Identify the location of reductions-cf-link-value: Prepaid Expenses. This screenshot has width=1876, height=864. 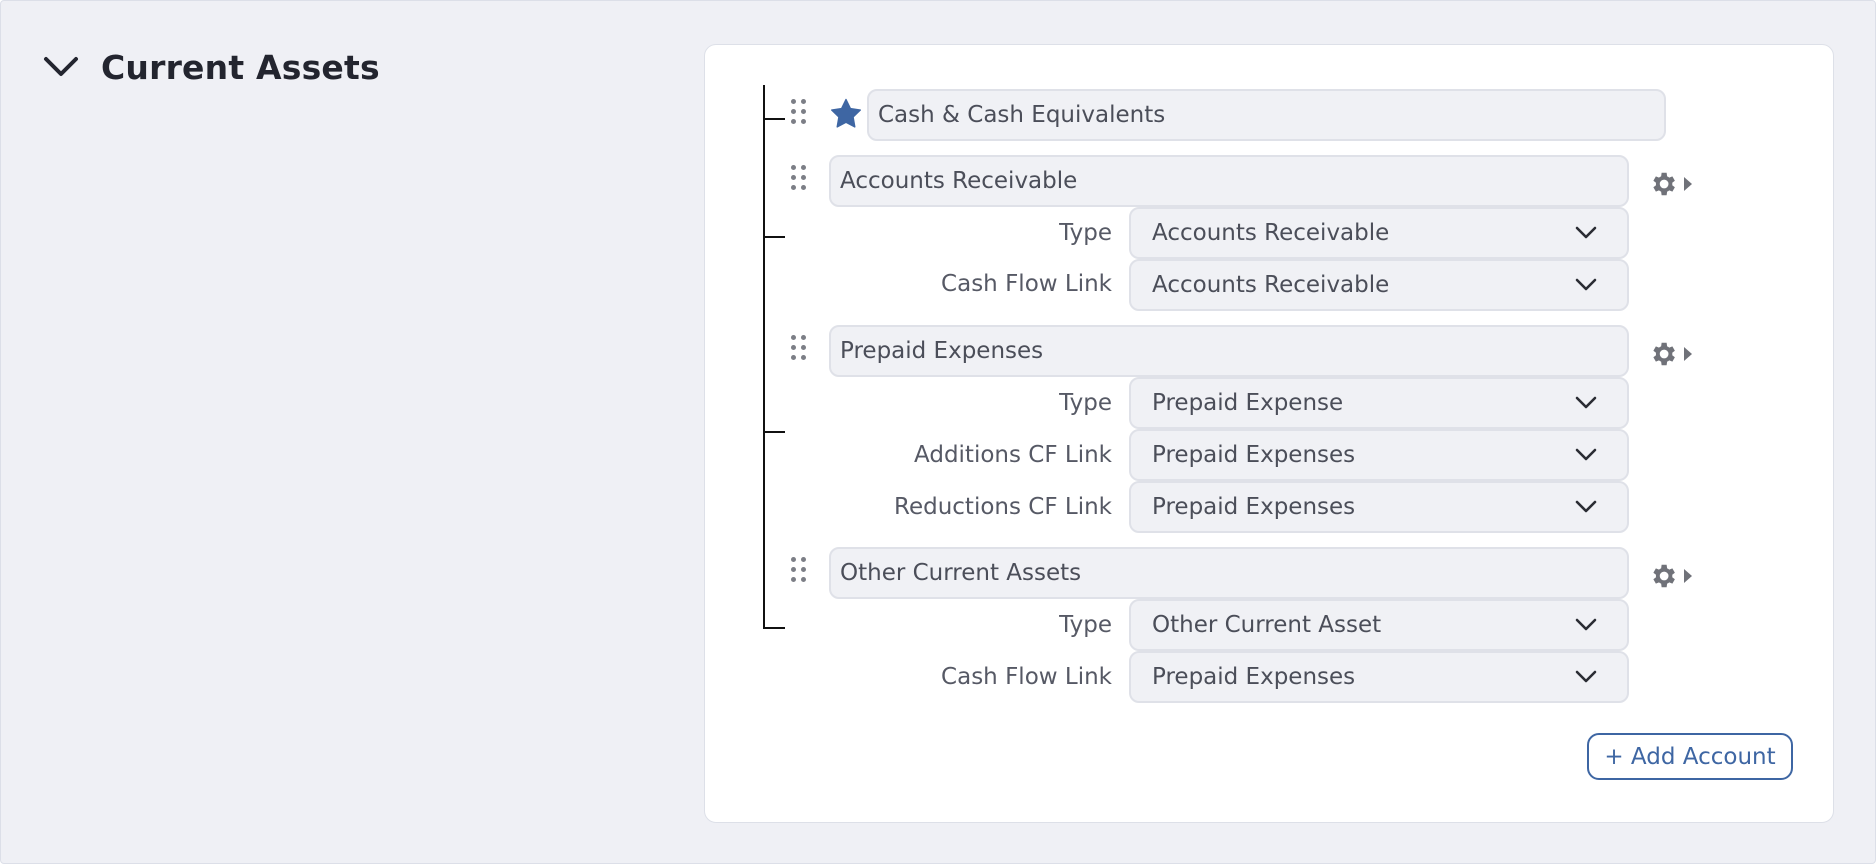
(1254, 507).